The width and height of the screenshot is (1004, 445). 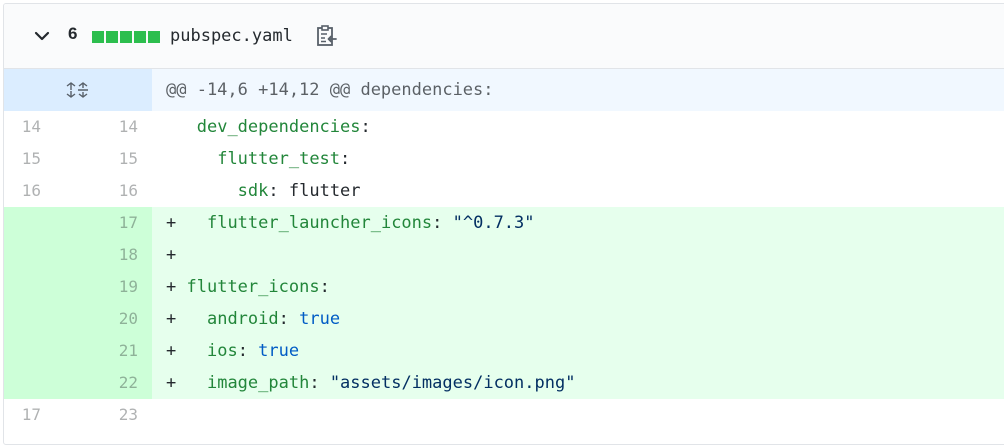 I want to click on new-line-number: 15, so click(x=115, y=159).